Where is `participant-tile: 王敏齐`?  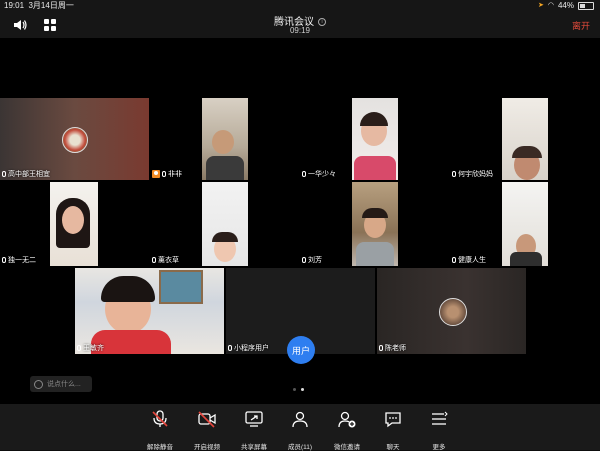
participant-tile: 王敏齐 is located at coordinates (149, 311).